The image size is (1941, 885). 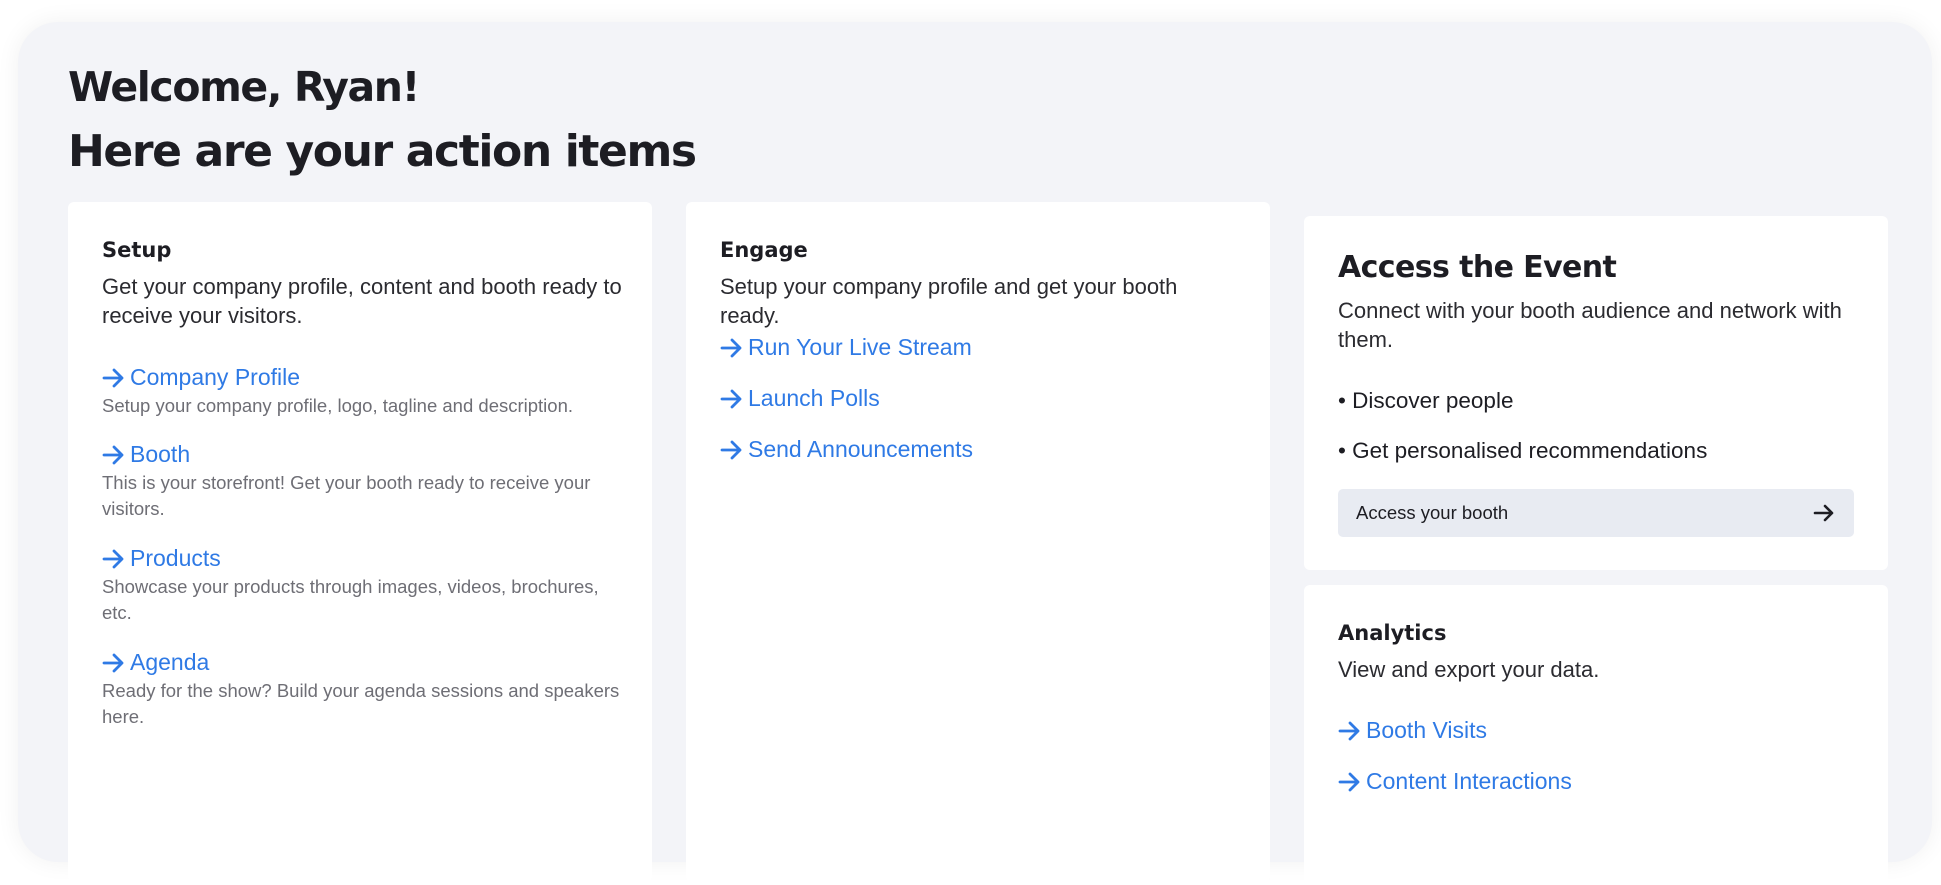 I want to click on agenda-link: Agenda, so click(x=155, y=662).